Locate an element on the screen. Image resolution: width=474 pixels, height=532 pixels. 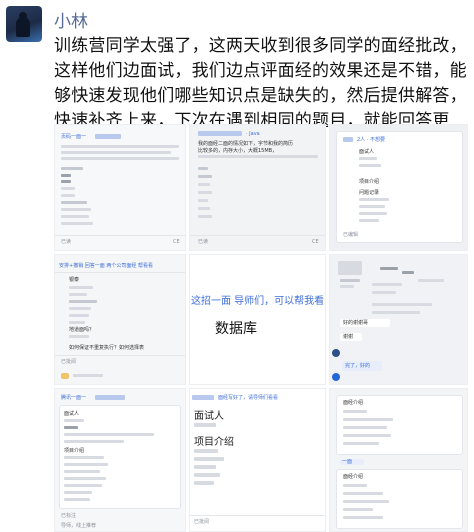
image-thumbnail-6: 好的谢谢哥 谢谢 完了，好的 is located at coordinates (398, 319).